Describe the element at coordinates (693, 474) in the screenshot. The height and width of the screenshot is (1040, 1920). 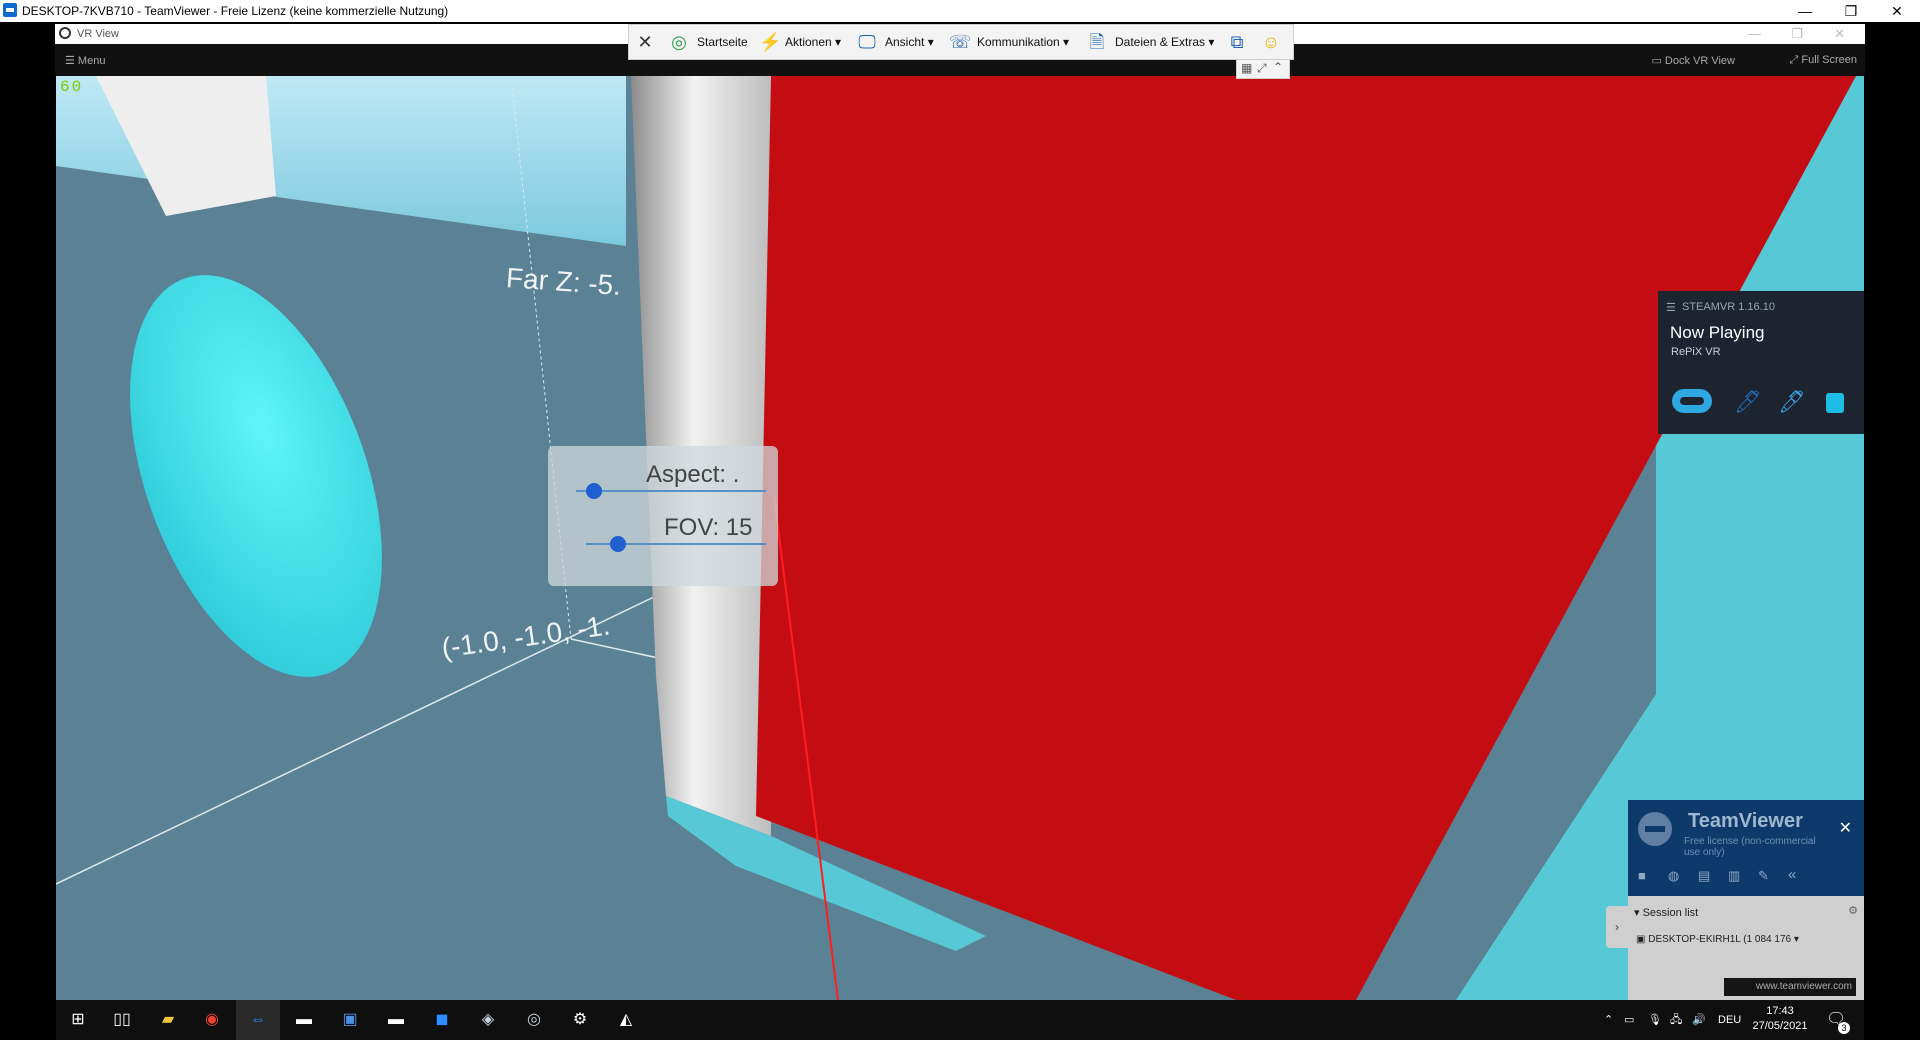
I see `aspect-label: Aspect: .` at that location.